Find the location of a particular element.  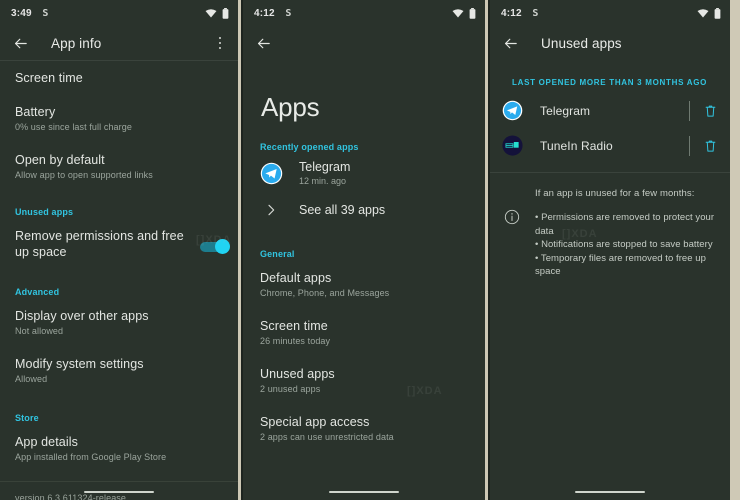

section-header-last-opened: LAST OPENED MORE THAN 3 MONTHS AGO is located at coordinates (610, 82).